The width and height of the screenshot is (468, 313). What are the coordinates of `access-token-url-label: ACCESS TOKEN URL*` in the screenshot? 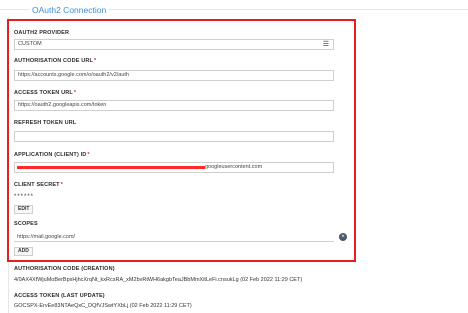 It's located at (45, 93).